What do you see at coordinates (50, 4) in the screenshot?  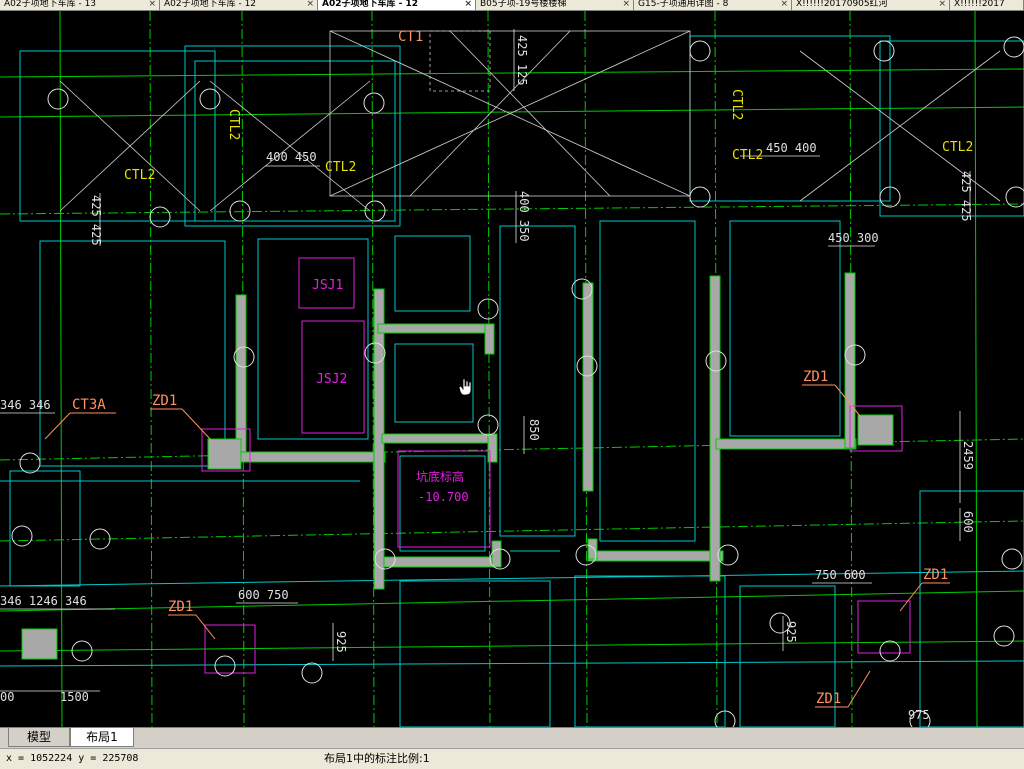 I see `doc-tab-label: A02子项地下车库 - 13` at bounding box center [50, 4].